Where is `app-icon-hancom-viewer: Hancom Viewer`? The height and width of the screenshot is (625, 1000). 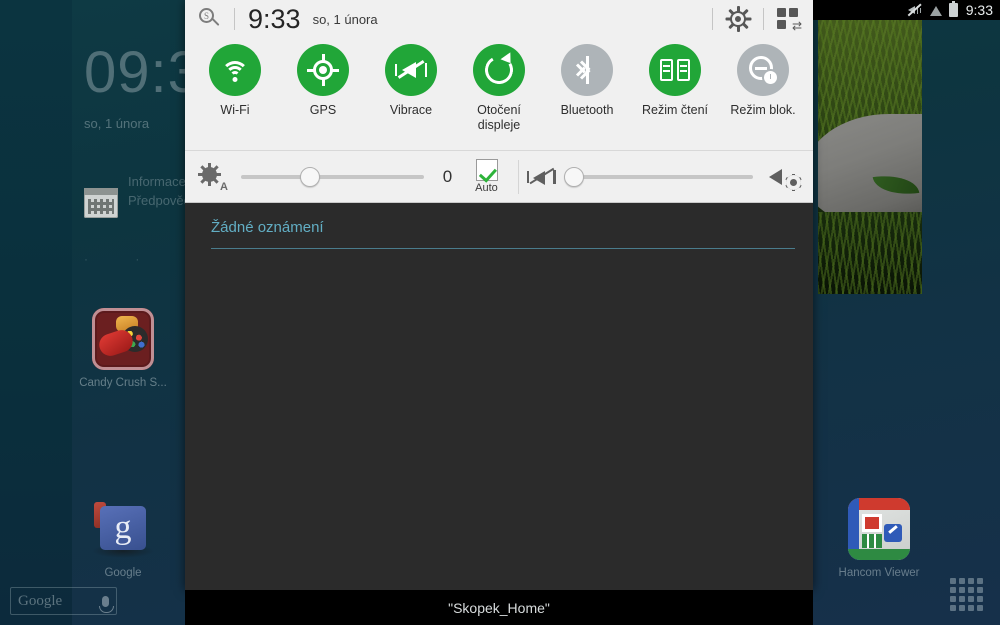 app-icon-hancom-viewer: Hancom Viewer is located at coordinates (879, 538).